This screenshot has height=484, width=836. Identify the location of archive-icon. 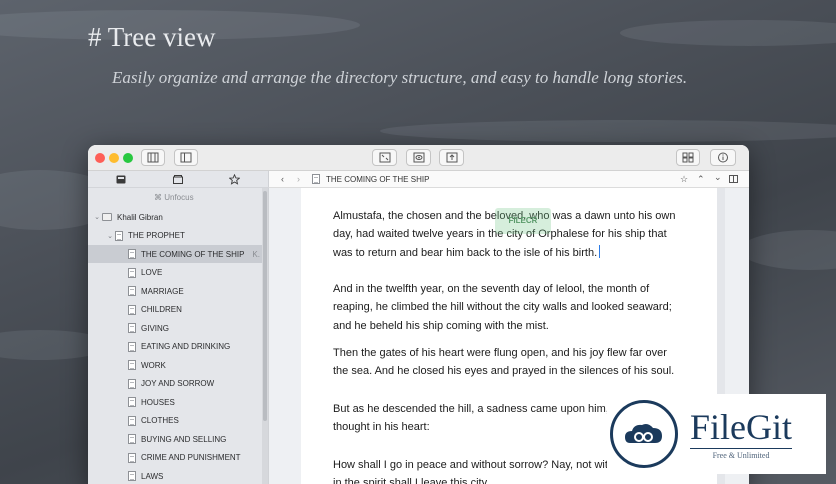
(178, 179).